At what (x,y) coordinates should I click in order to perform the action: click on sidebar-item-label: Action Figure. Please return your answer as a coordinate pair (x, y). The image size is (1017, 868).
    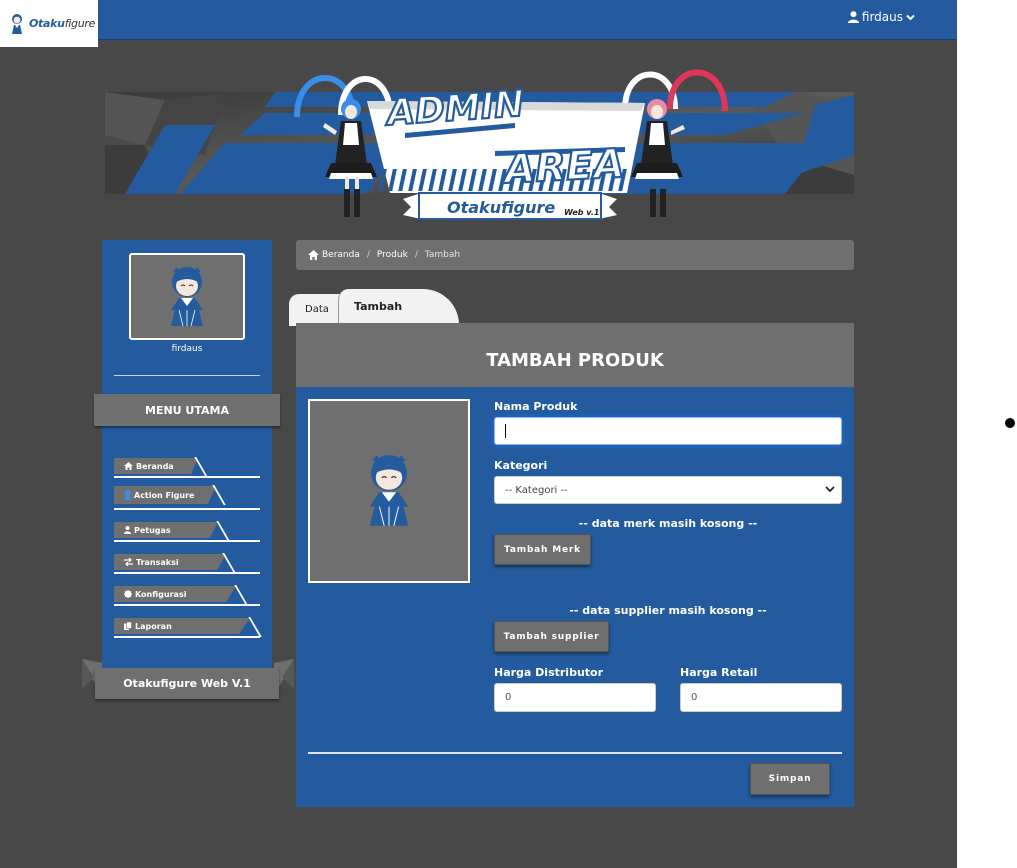
    Looking at the image, I should click on (164, 495).